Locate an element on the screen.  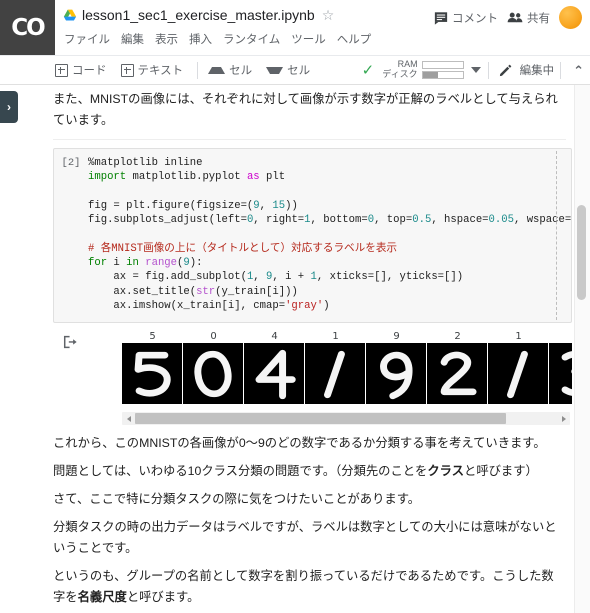
digit-label: 4 is located at coordinates (274, 337).